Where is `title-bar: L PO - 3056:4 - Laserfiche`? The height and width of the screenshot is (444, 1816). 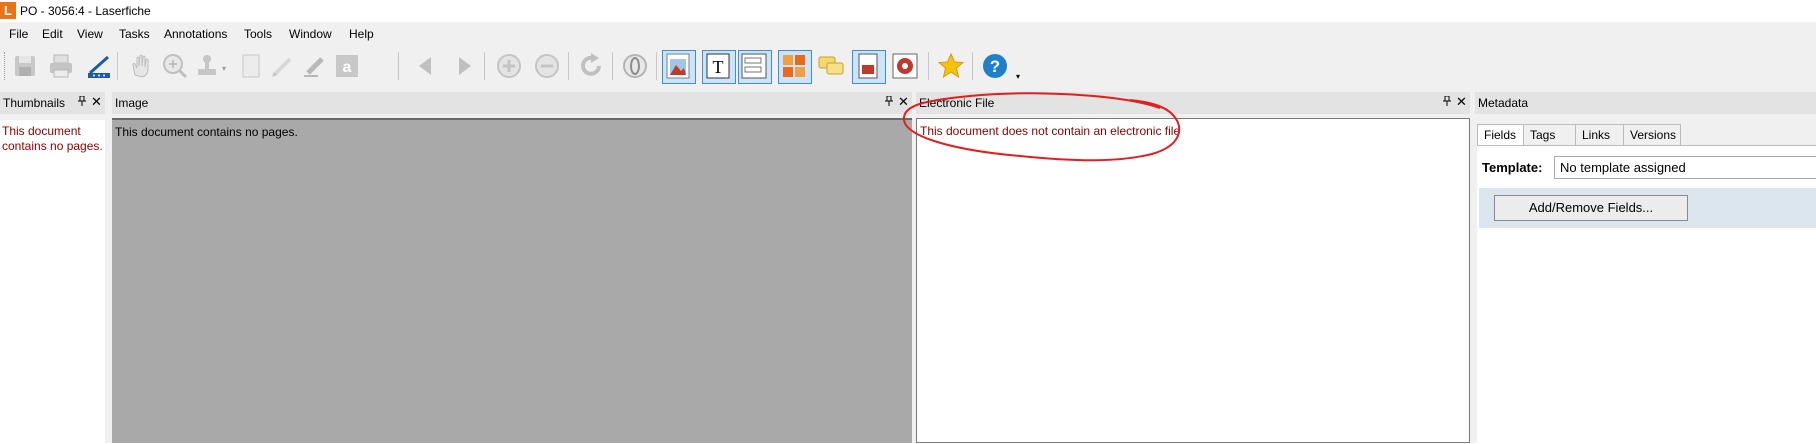
title-bar: L PO - 3056:4 - Laserfiche is located at coordinates (908, 11).